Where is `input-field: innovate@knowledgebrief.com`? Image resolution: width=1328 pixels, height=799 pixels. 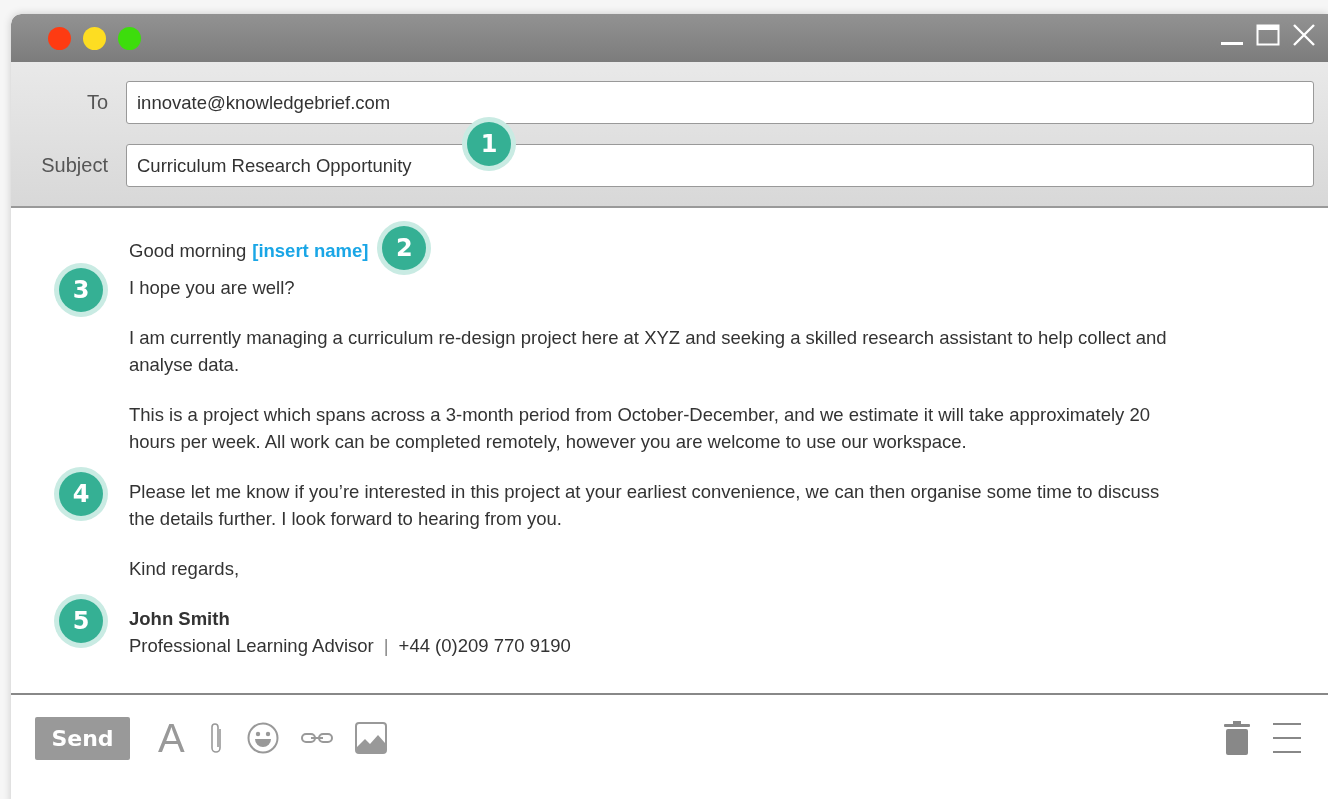
input-field: innovate@knowledgebrief.com is located at coordinates (720, 102).